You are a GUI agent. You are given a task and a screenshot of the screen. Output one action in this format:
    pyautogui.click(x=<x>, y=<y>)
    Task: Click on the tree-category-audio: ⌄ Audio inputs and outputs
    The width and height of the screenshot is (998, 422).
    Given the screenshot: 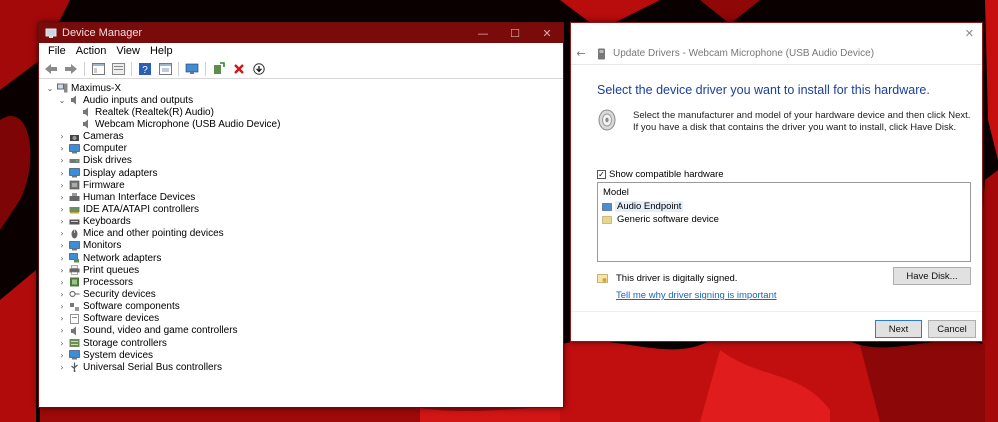 What is the action you would take?
    pyautogui.click(x=301, y=100)
    